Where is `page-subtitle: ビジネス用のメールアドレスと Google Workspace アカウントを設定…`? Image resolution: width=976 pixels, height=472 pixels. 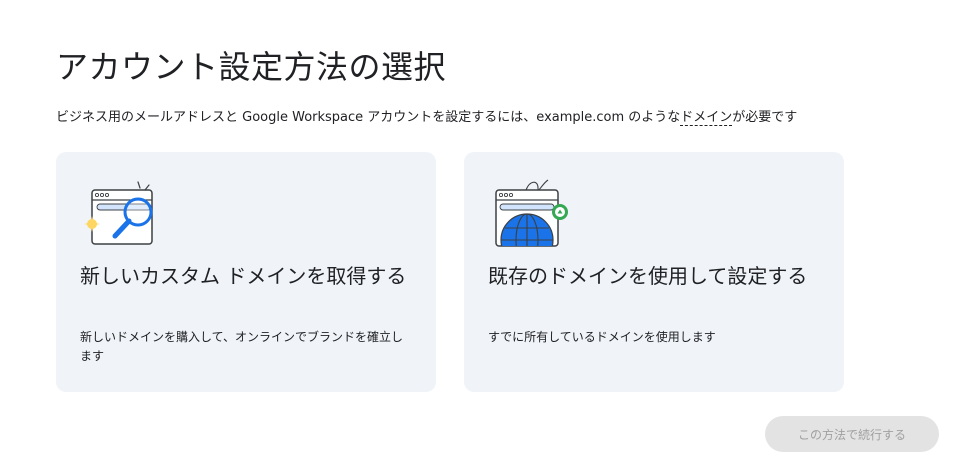 page-subtitle: ビジネス用のメールアドレスと Google Workspace アカウントを設定… is located at coordinates (427, 116).